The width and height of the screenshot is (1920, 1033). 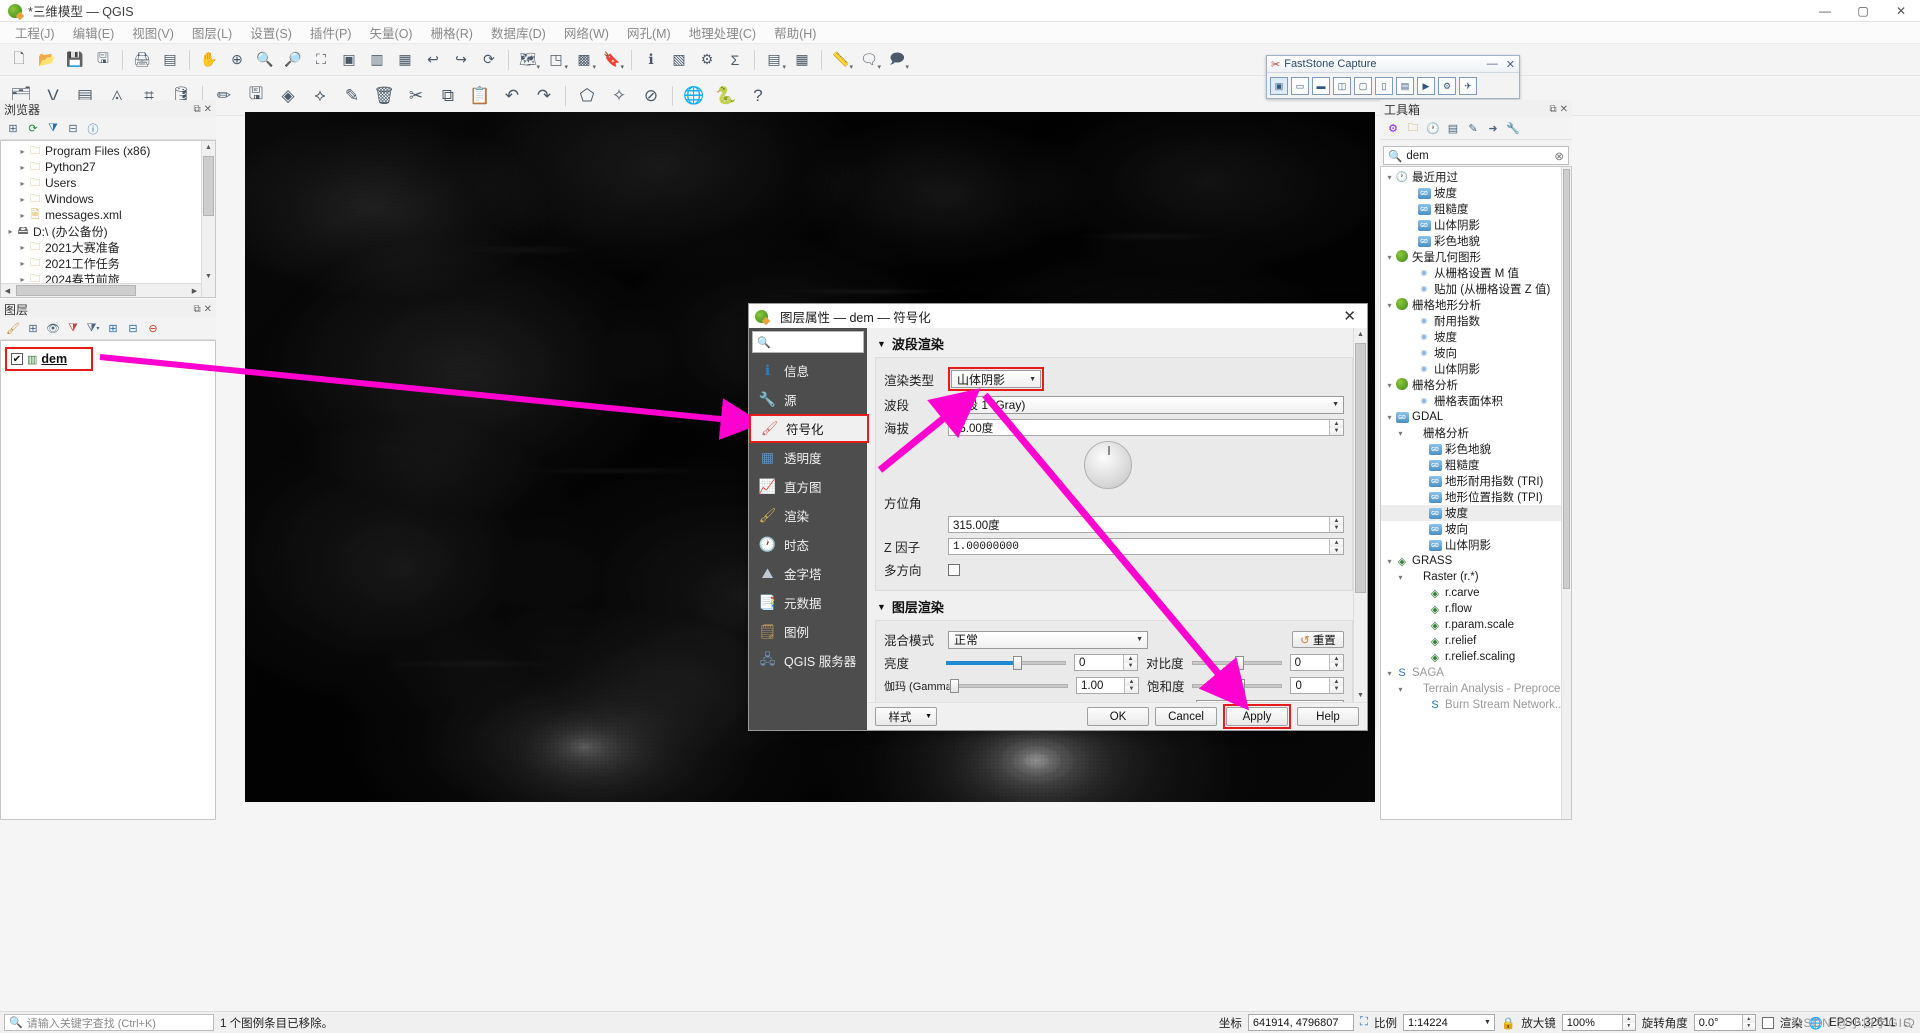 I want to click on add-group-icon: ⊞, so click(x=33, y=329).